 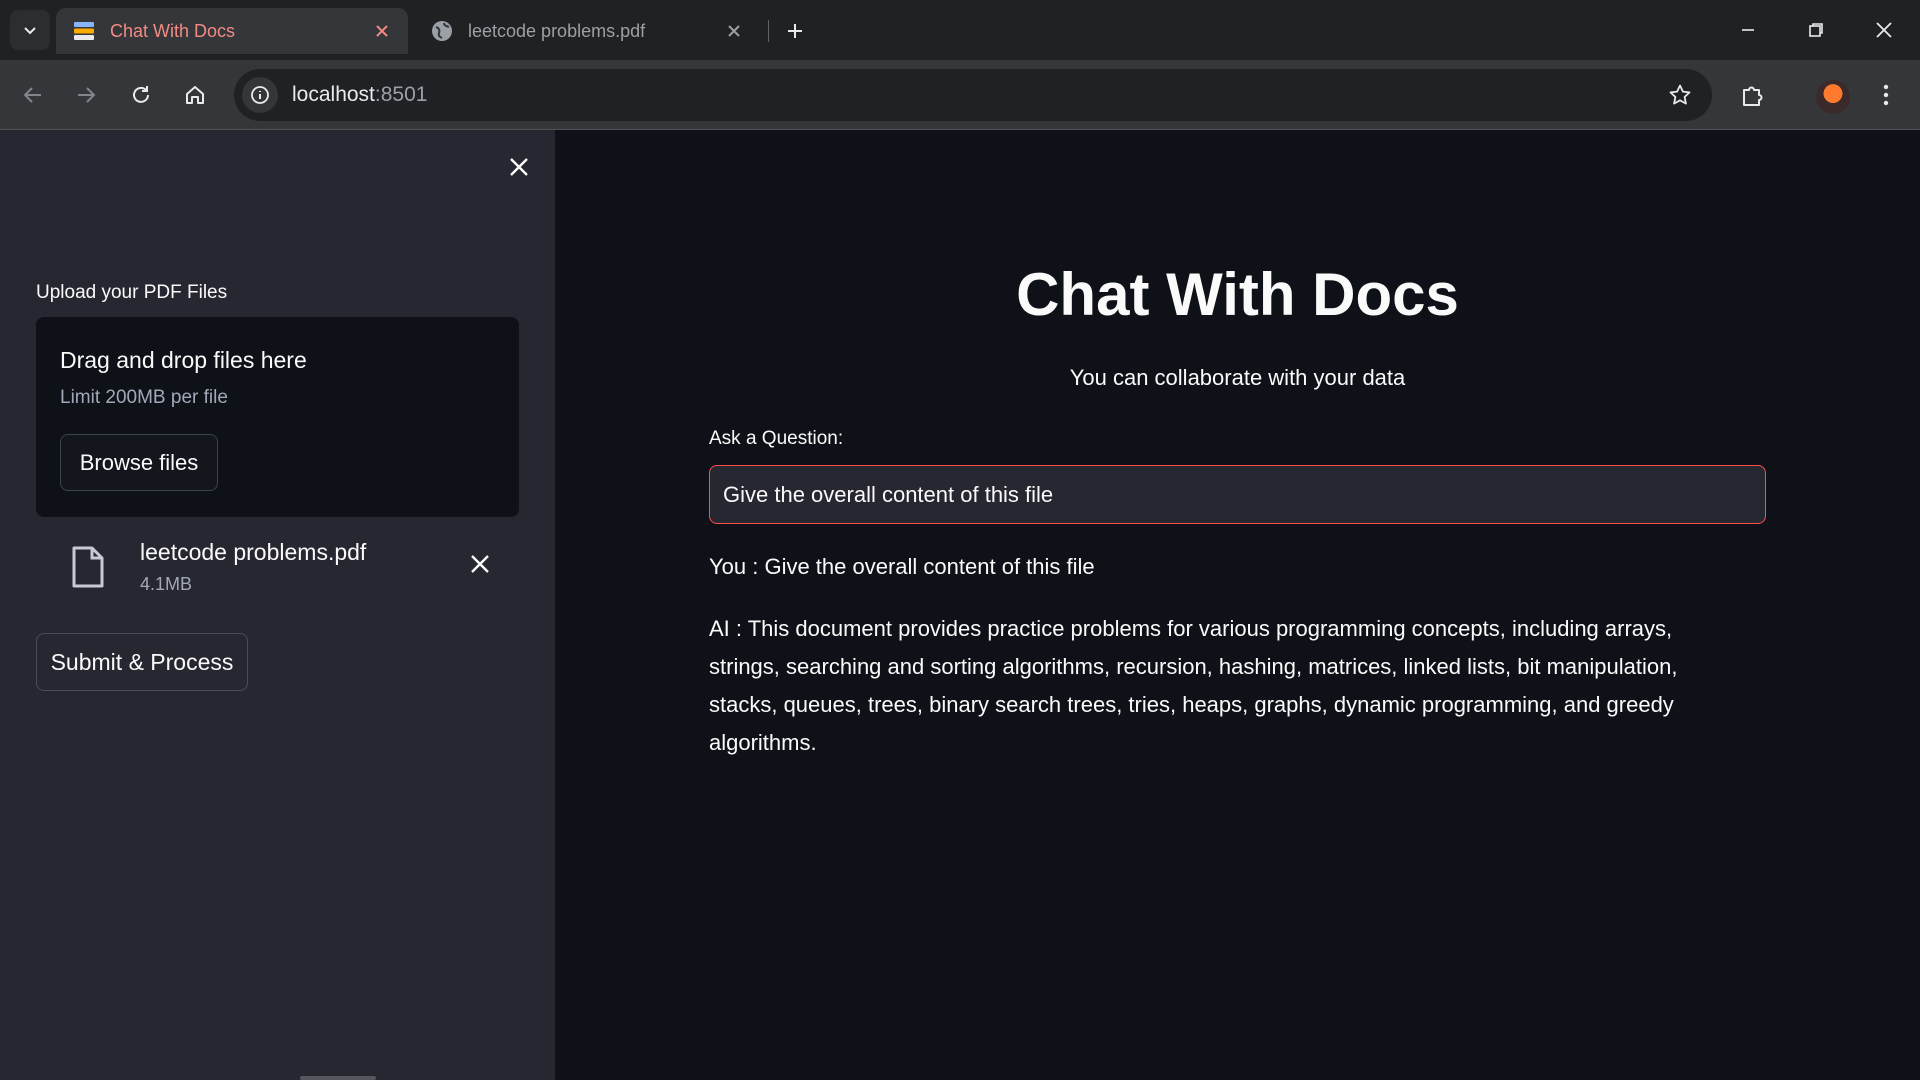 I want to click on submit-process-button: Submit & Process, so click(x=142, y=662).